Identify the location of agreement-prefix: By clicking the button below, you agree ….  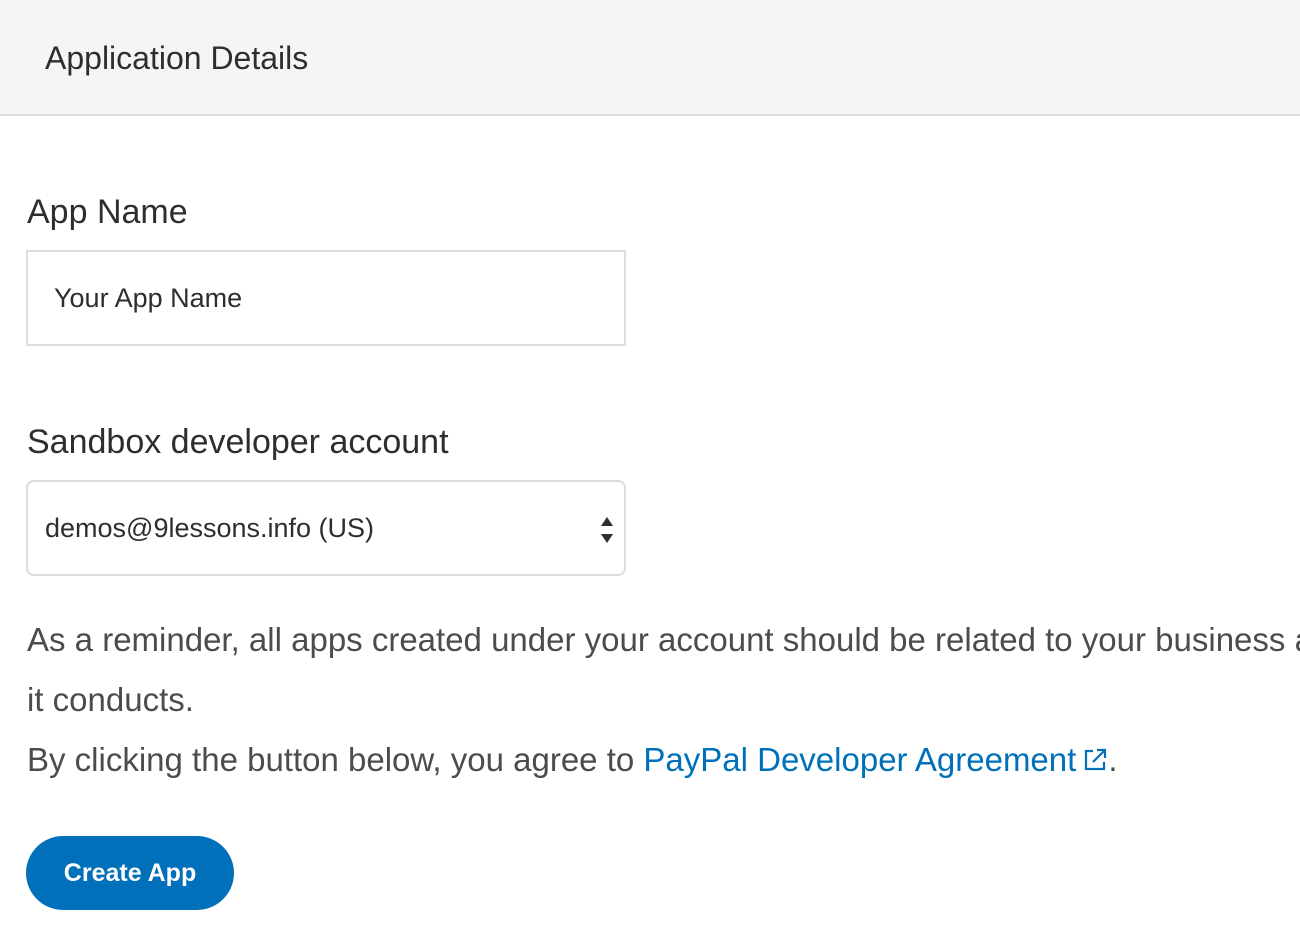
(335, 759).